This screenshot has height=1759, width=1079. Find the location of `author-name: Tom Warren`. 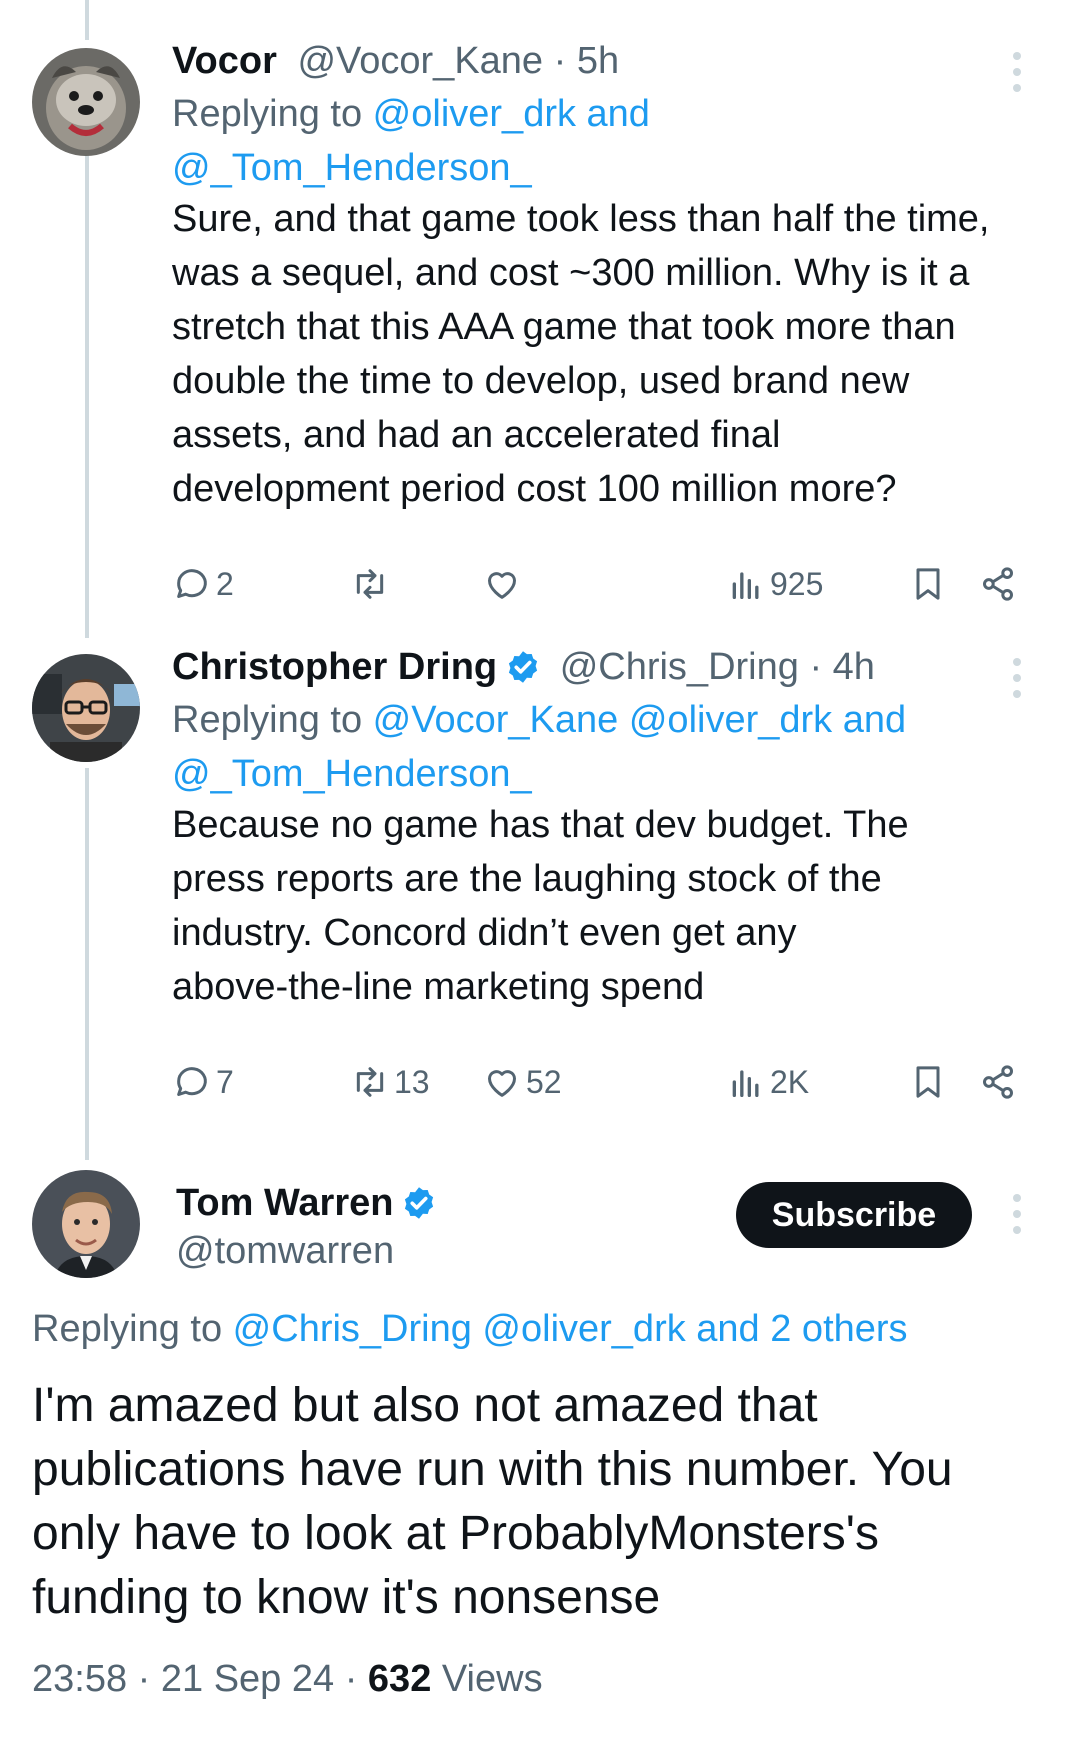

author-name: Tom Warren is located at coordinates (284, 1203).